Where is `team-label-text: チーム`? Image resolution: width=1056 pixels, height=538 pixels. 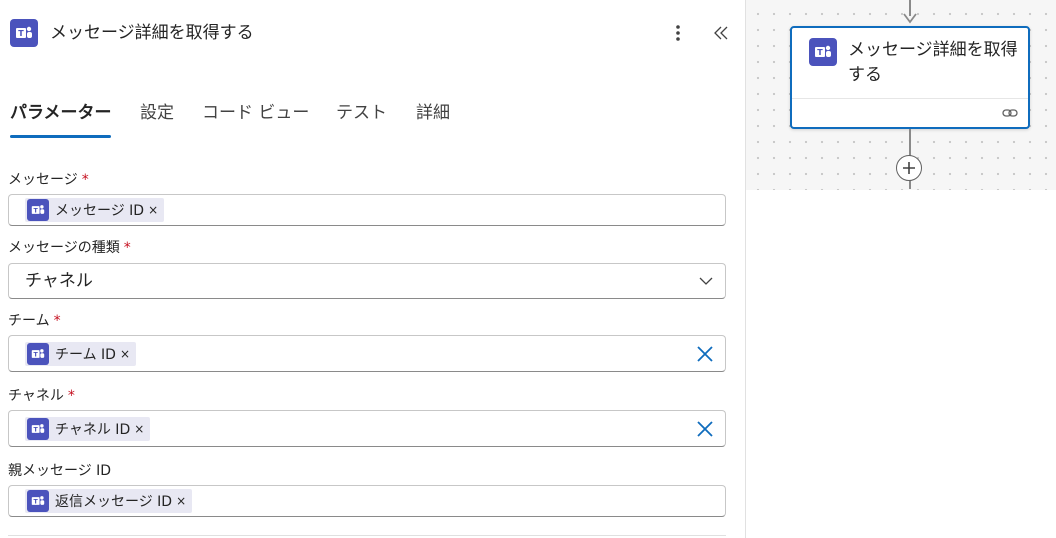 team-label-text: チーム is located at coordinates (29, 321).